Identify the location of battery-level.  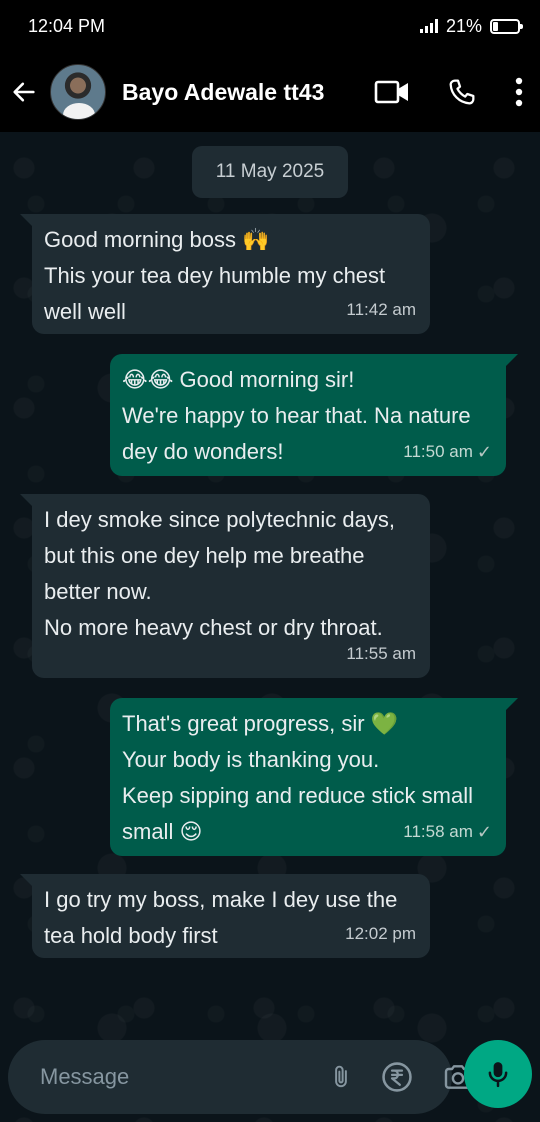
(496, 26).